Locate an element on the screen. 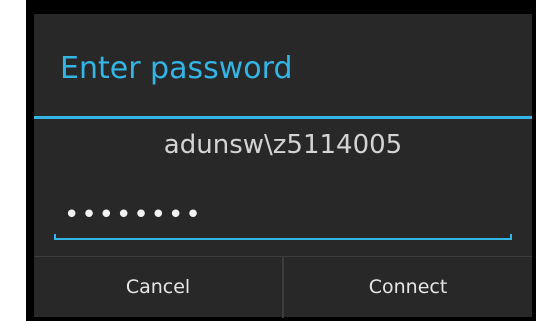  connect-button: Connect is located at coordinates (408, 287).